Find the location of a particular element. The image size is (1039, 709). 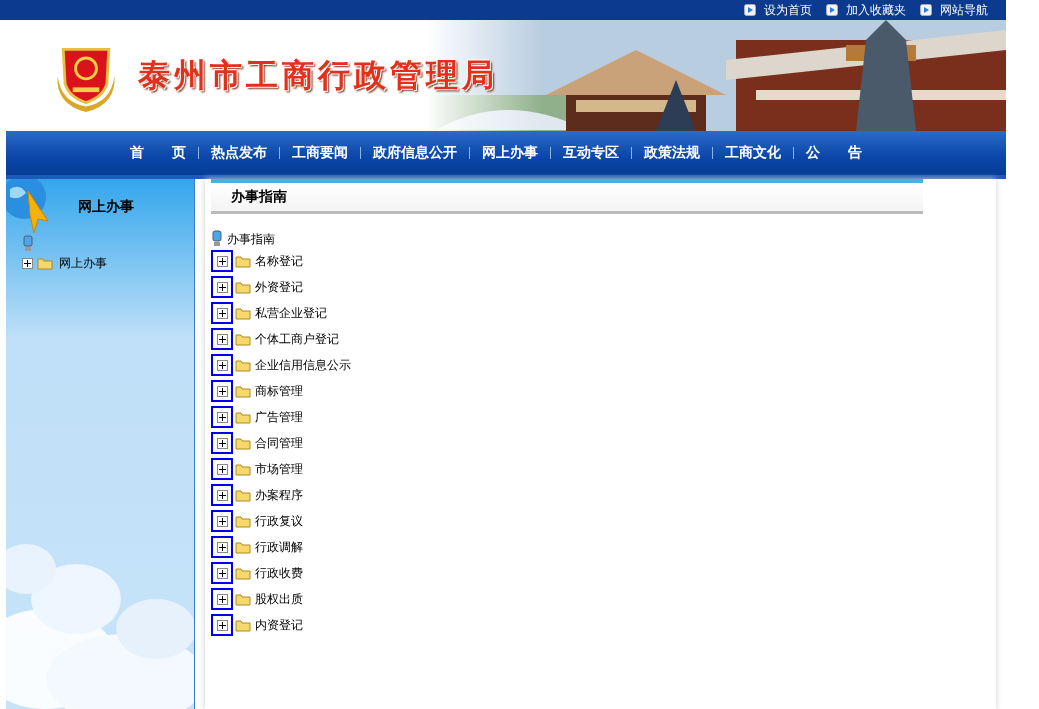

globe-cursor-icon is located at coordinates (29, 207).